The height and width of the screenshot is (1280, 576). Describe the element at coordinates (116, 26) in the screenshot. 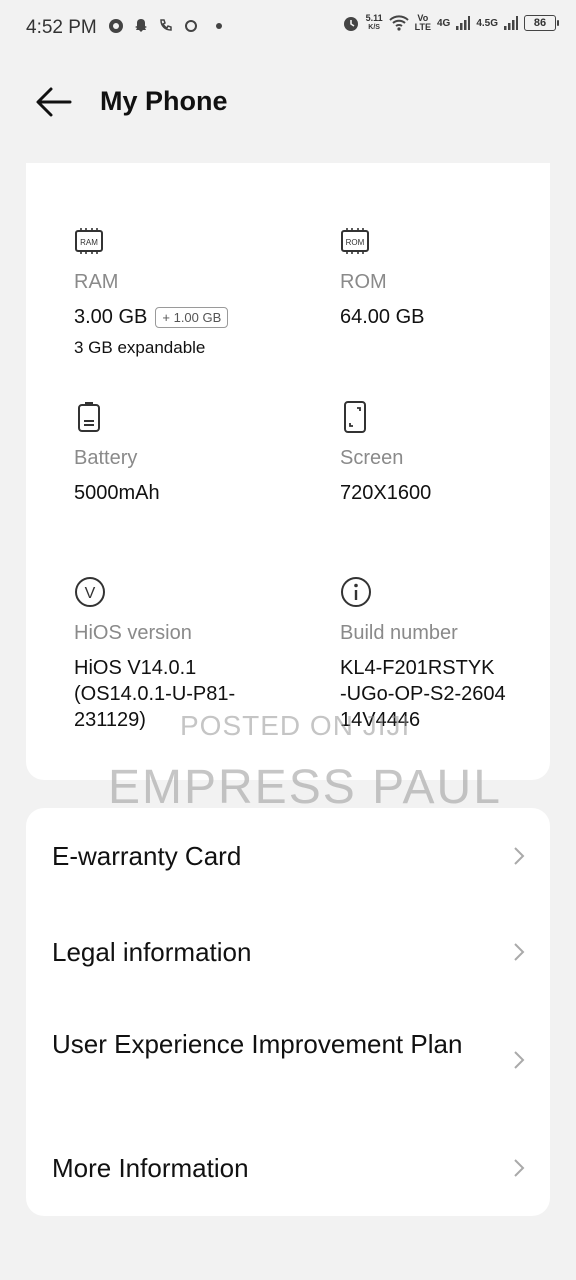

I see `notification-app-icon` at that location.